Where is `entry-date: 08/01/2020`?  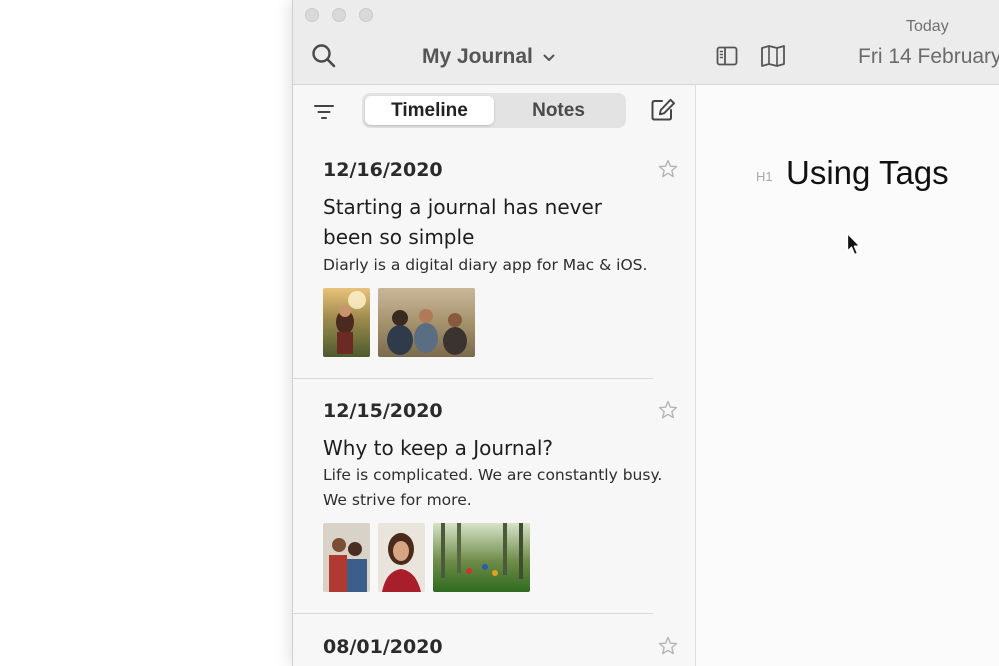
entry-date: 08/01/2020 is located at coordinates (383, 647).